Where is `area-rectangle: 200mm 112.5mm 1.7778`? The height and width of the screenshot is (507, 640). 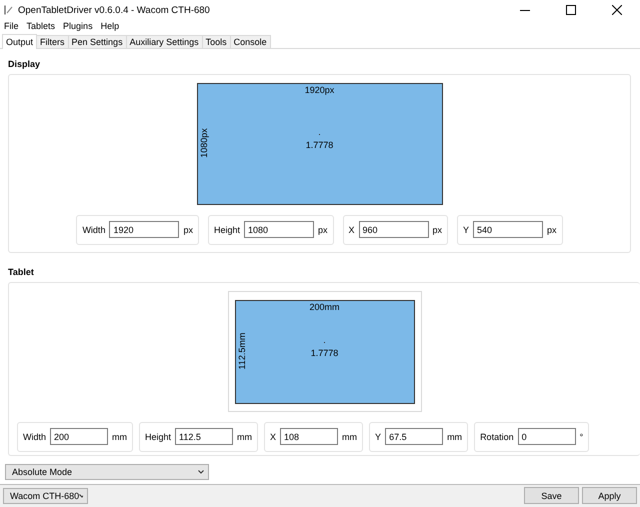
area-rectangle: 200mm 112.5mm 1.7778 is located at coordinates (324, 352).